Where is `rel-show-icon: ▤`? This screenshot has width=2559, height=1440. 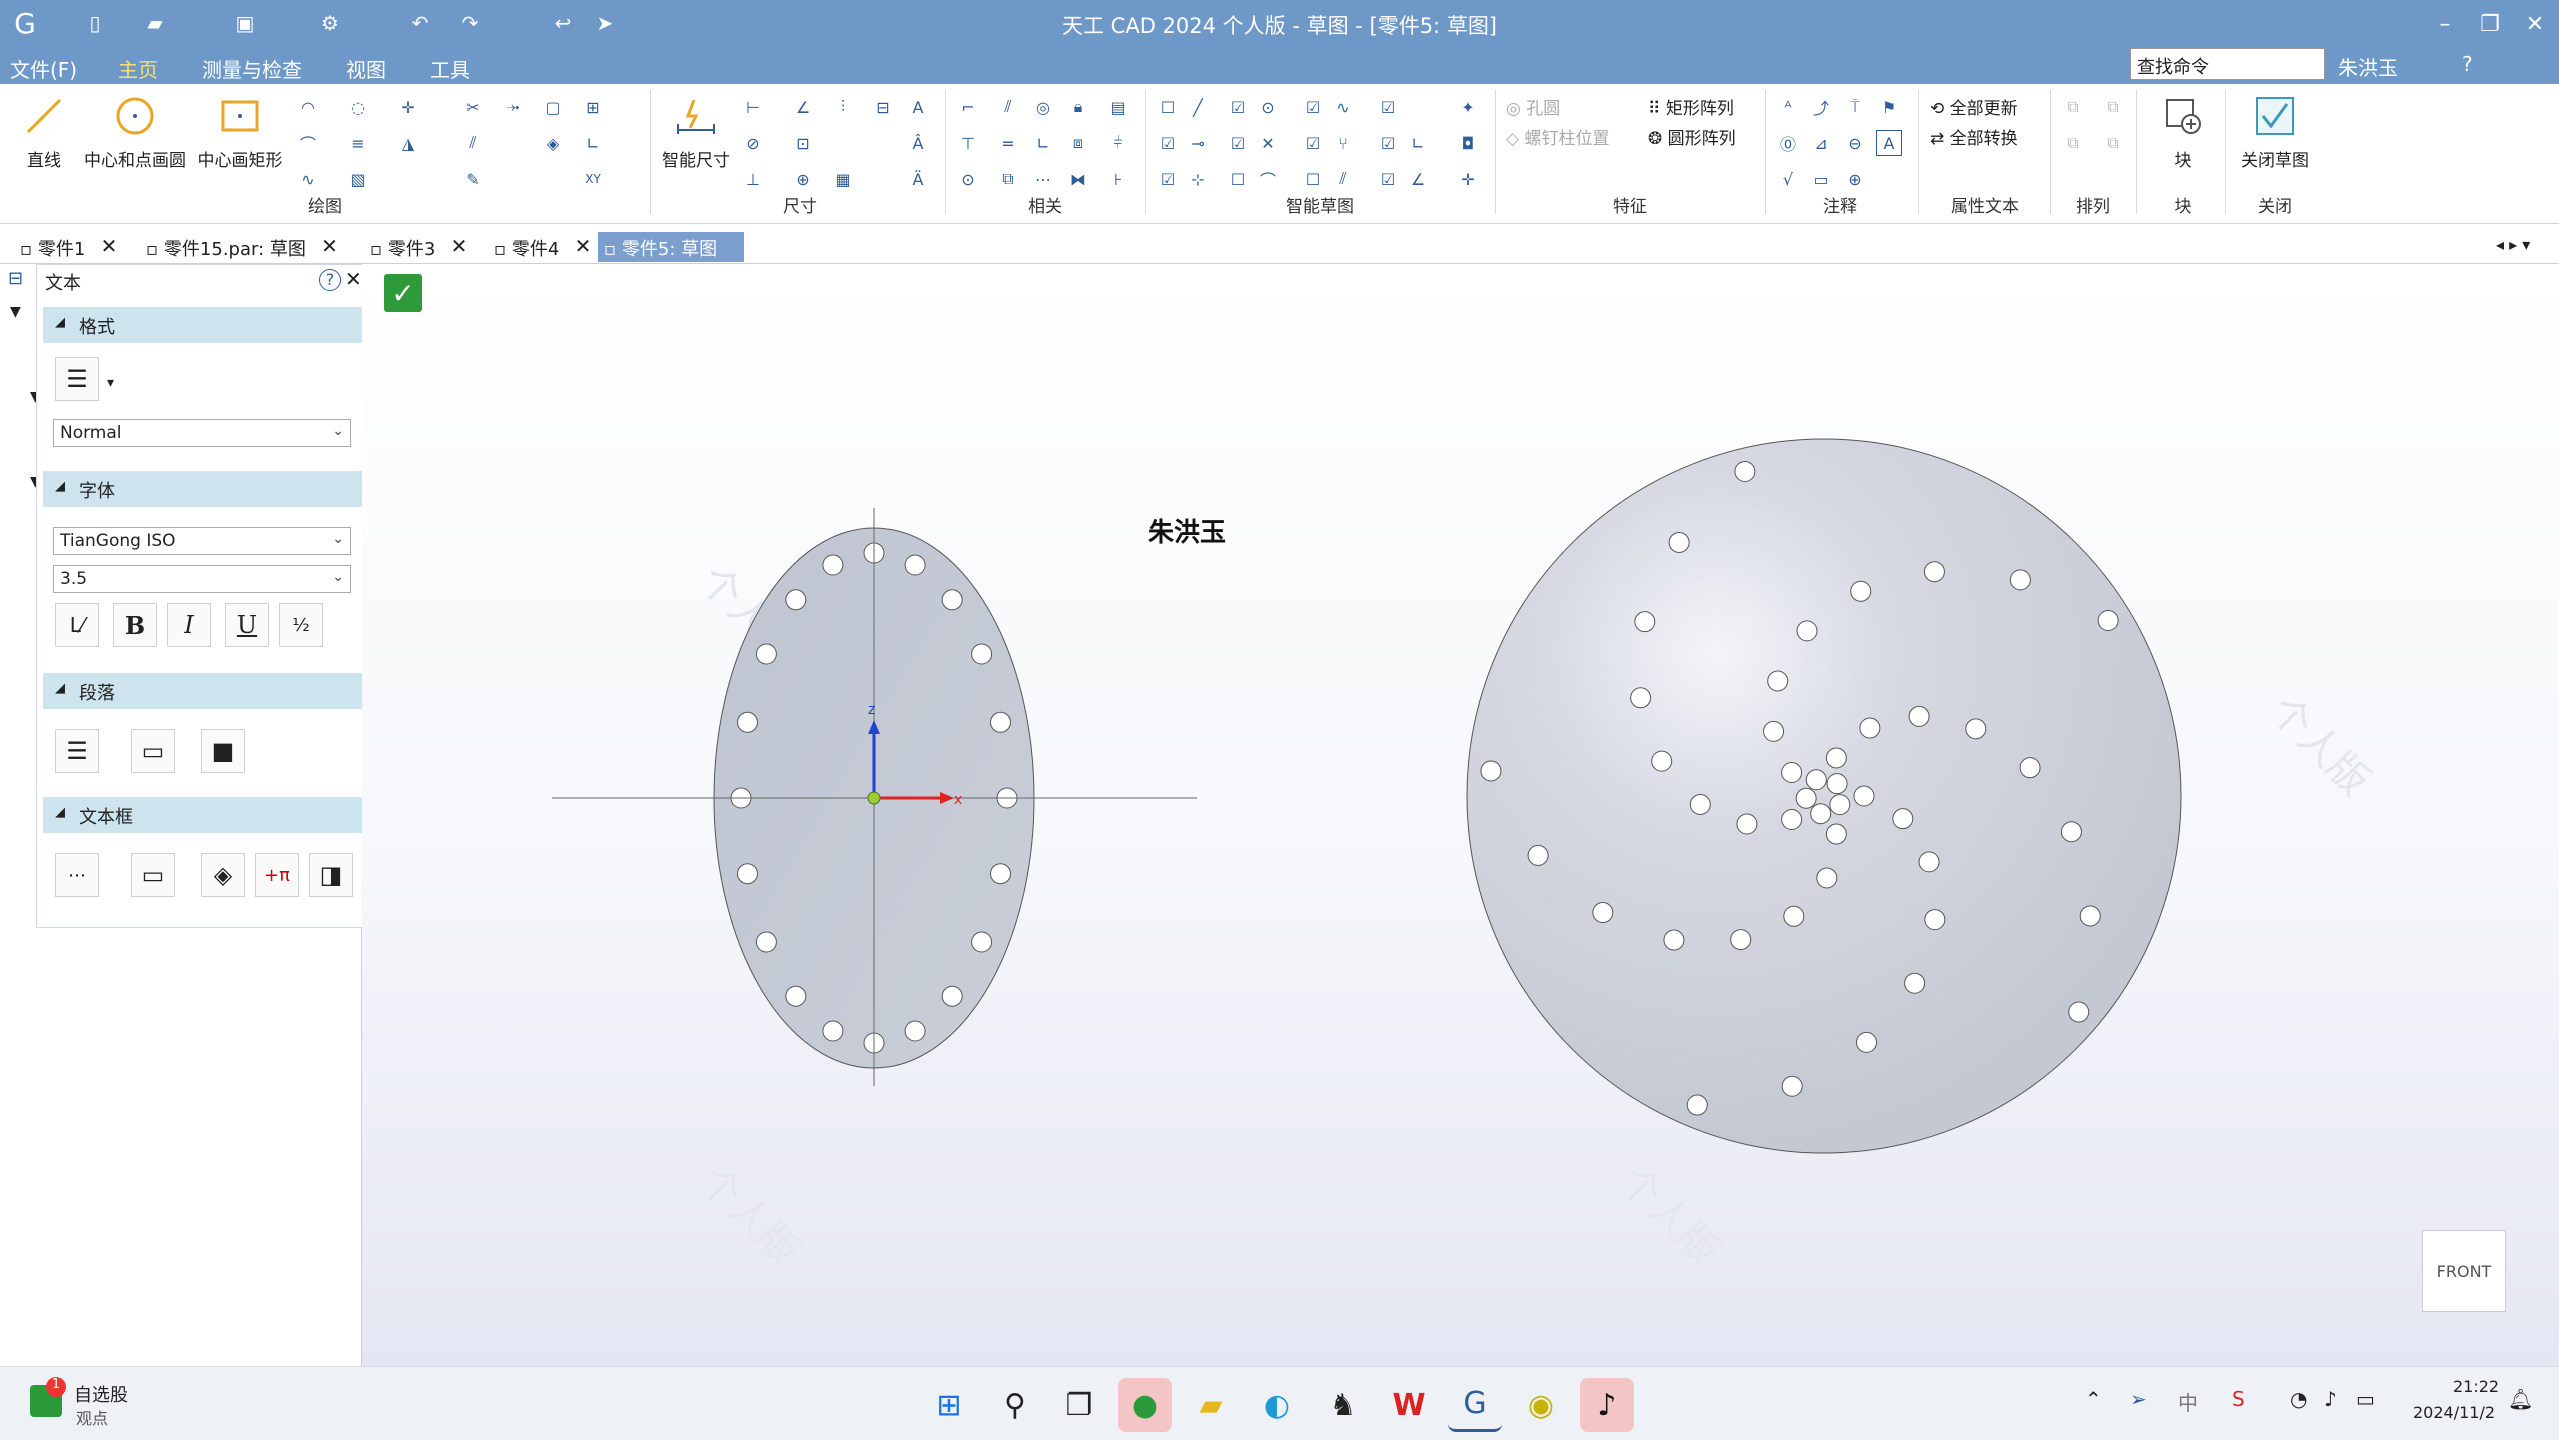 rel-show-icon: ▤ is located at coordinates (1118, 107).